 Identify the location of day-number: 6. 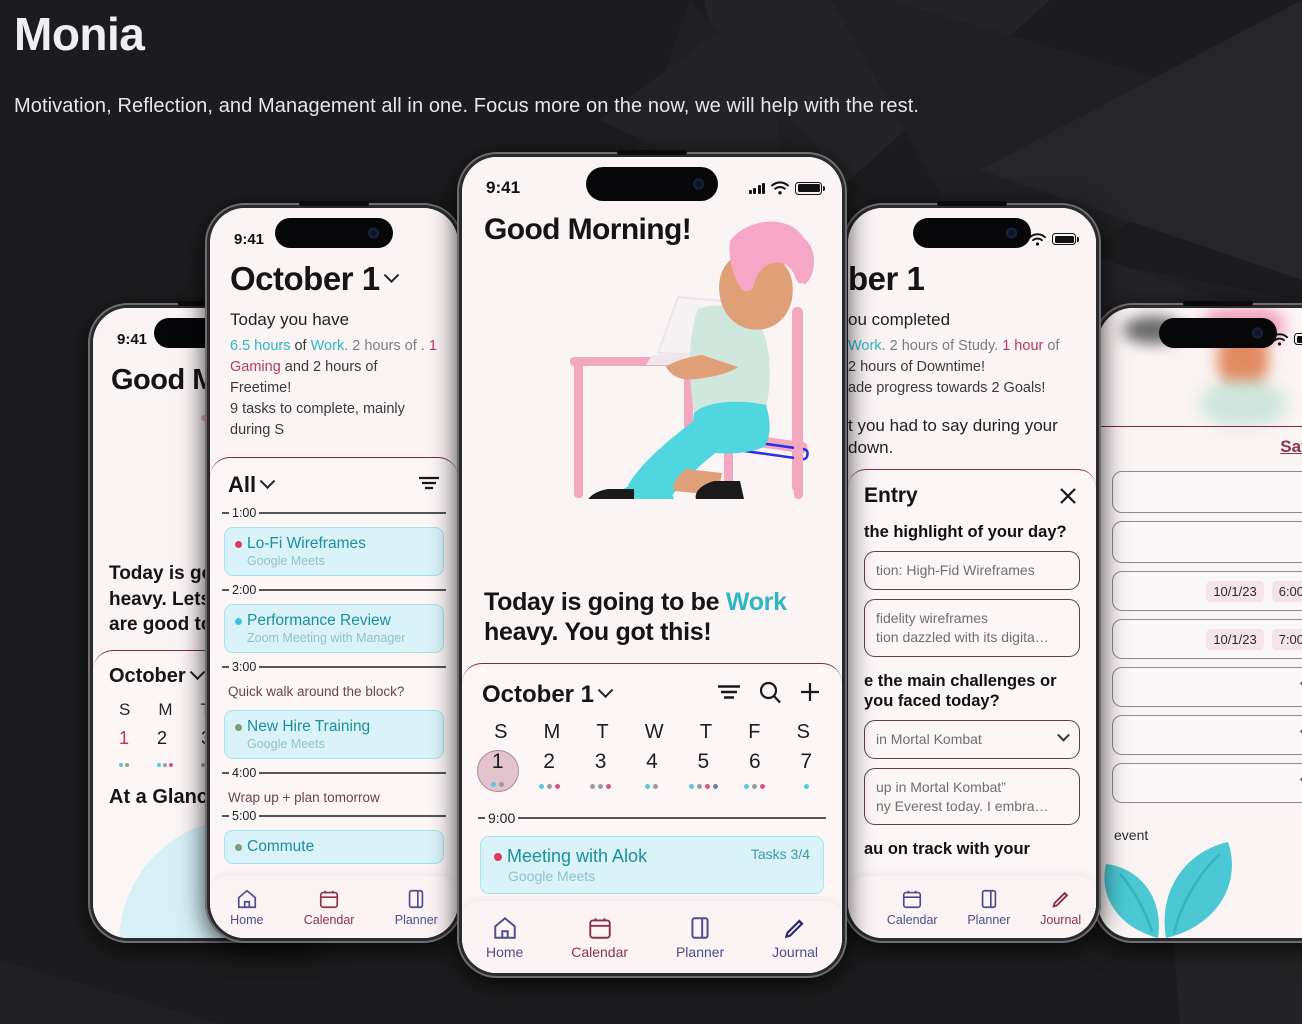
(754, 761).